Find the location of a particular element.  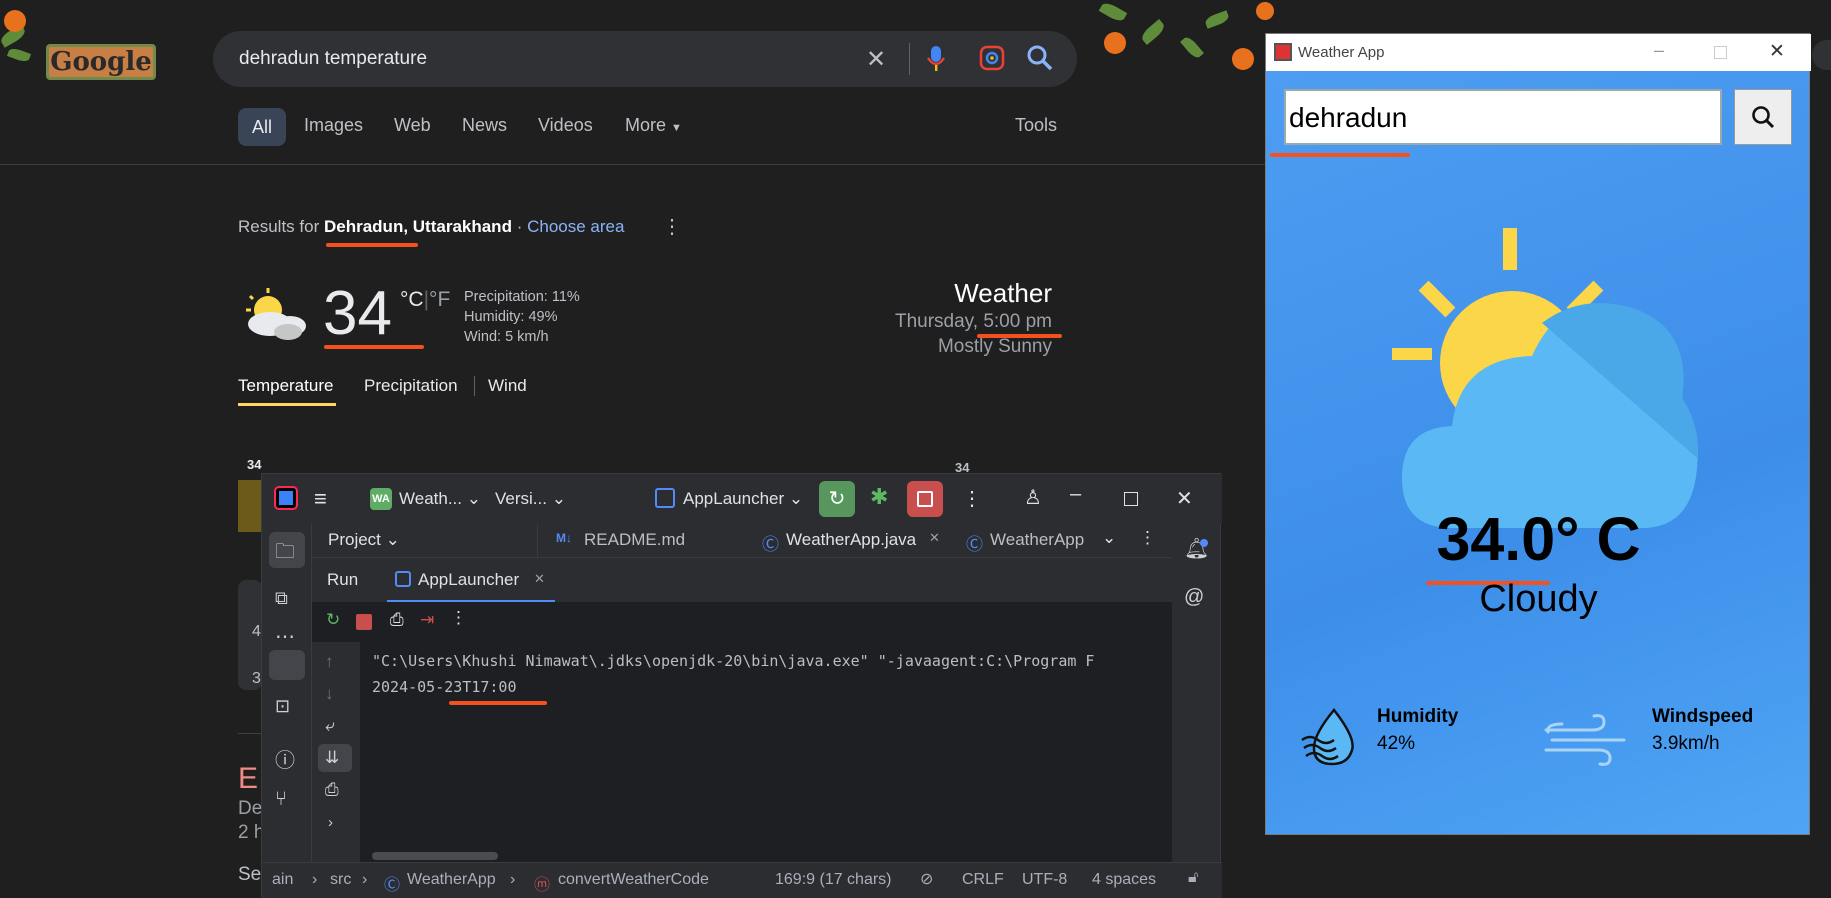

lock-icon: 🔓︎ is located at coordinates (1193, 878).